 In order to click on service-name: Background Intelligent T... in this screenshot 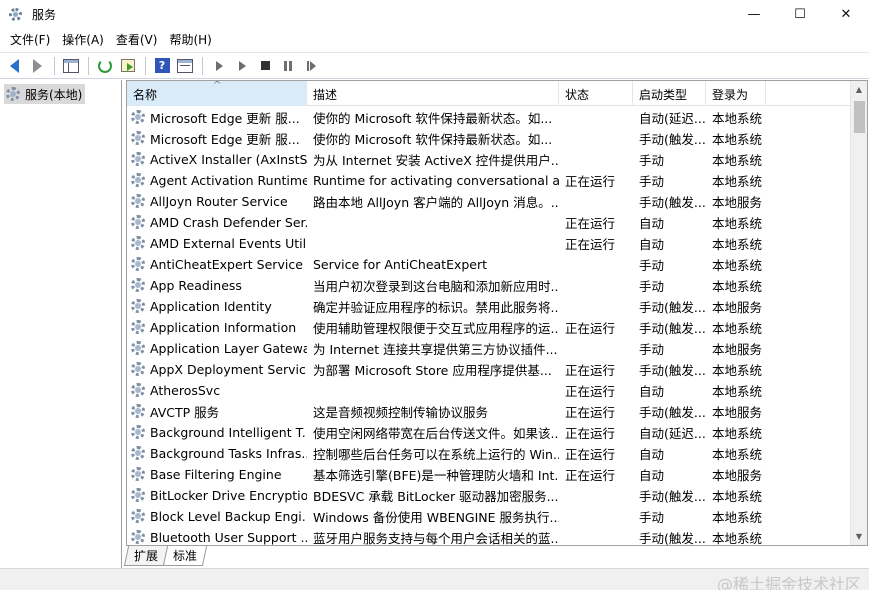, I will do `click(228, 432)`.